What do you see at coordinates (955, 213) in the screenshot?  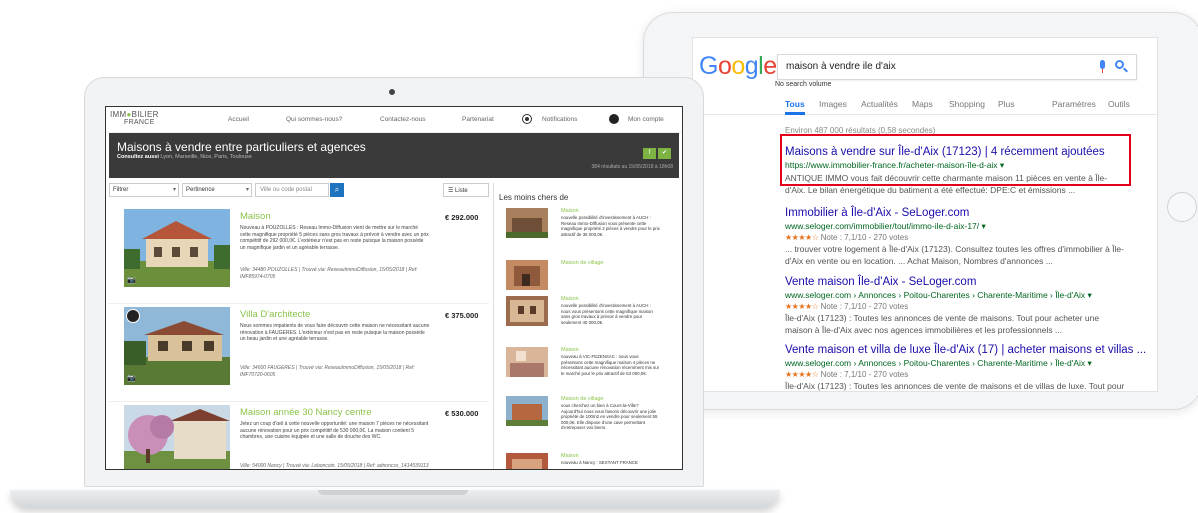 I see `result-title-link: Immobilier à Île-d'Aix - SeLoger.com` at bounding box center [955, 213].